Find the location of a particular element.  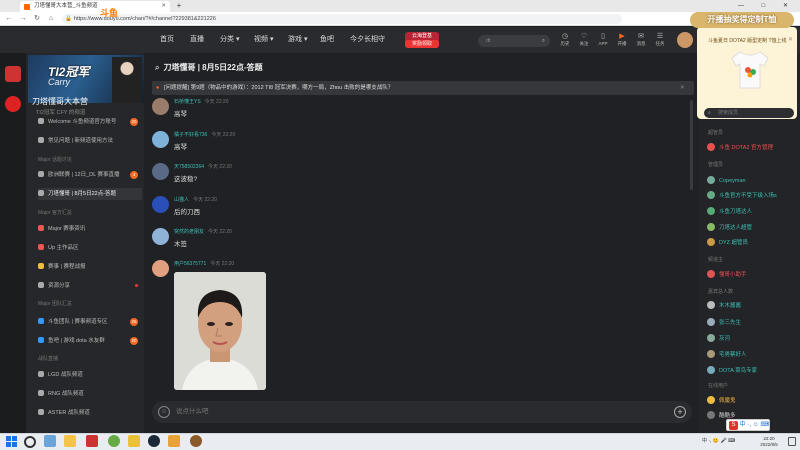

forward-arrow-icon: → is located at coordinates (23, 19).